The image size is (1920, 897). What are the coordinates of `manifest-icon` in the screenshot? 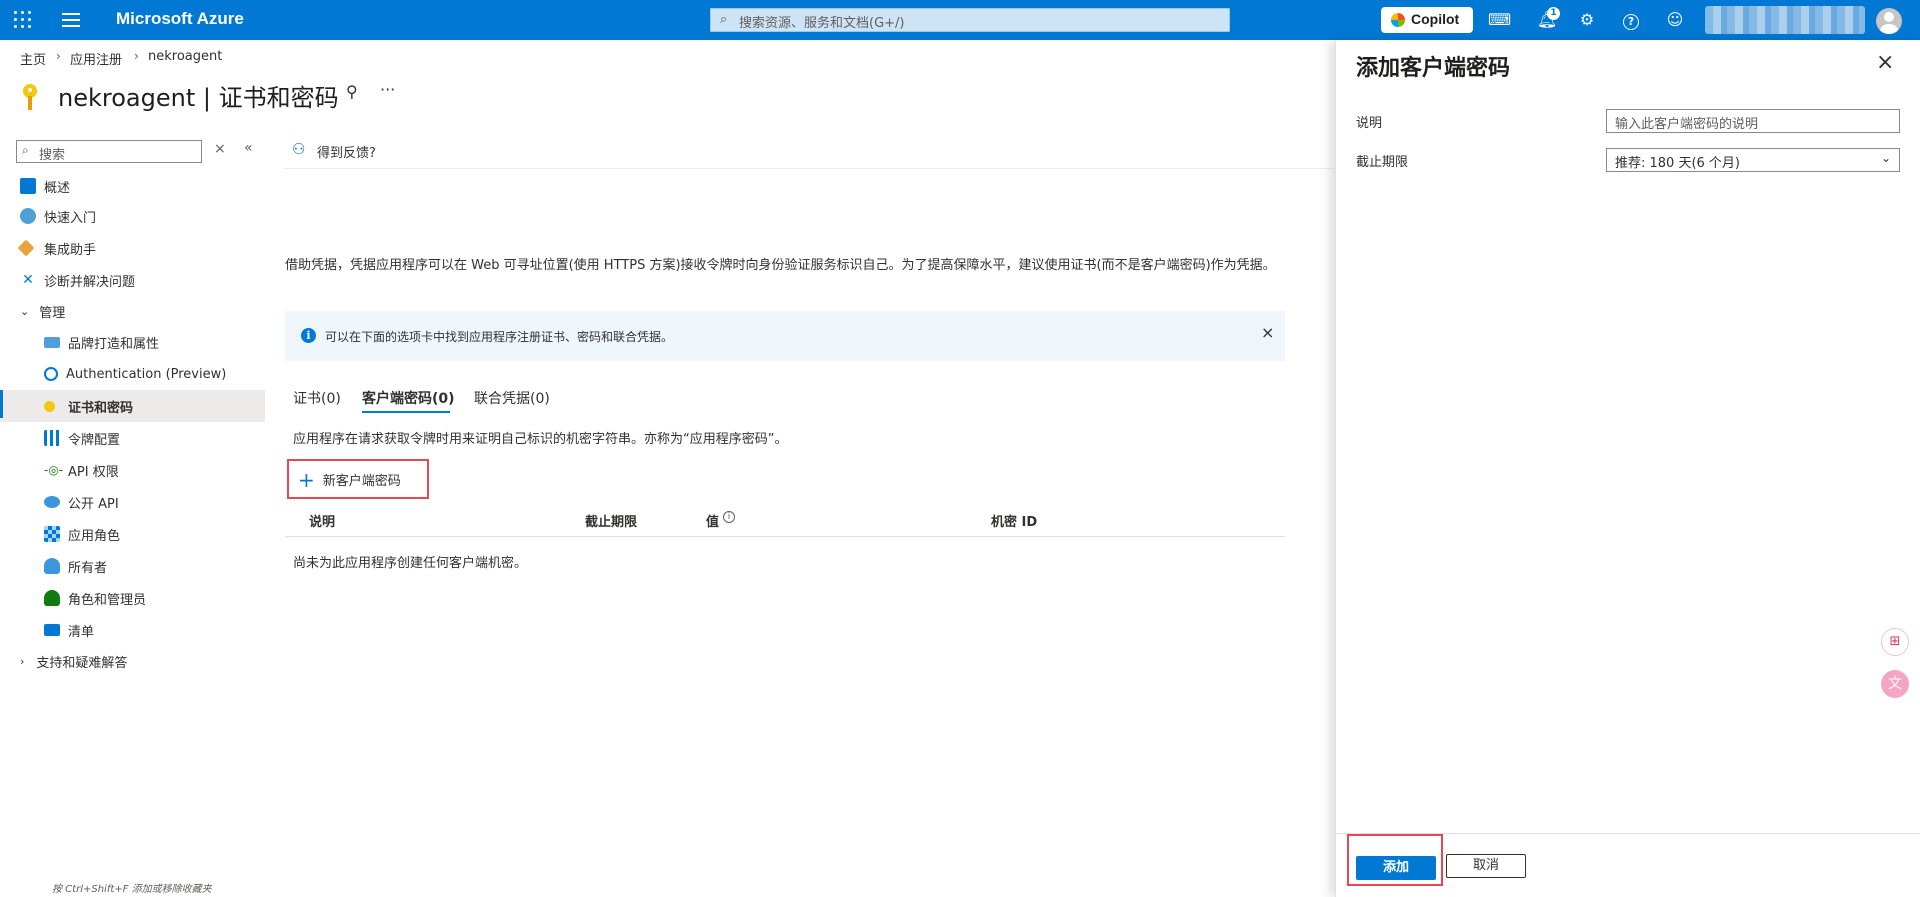 It's located at (52, 630).